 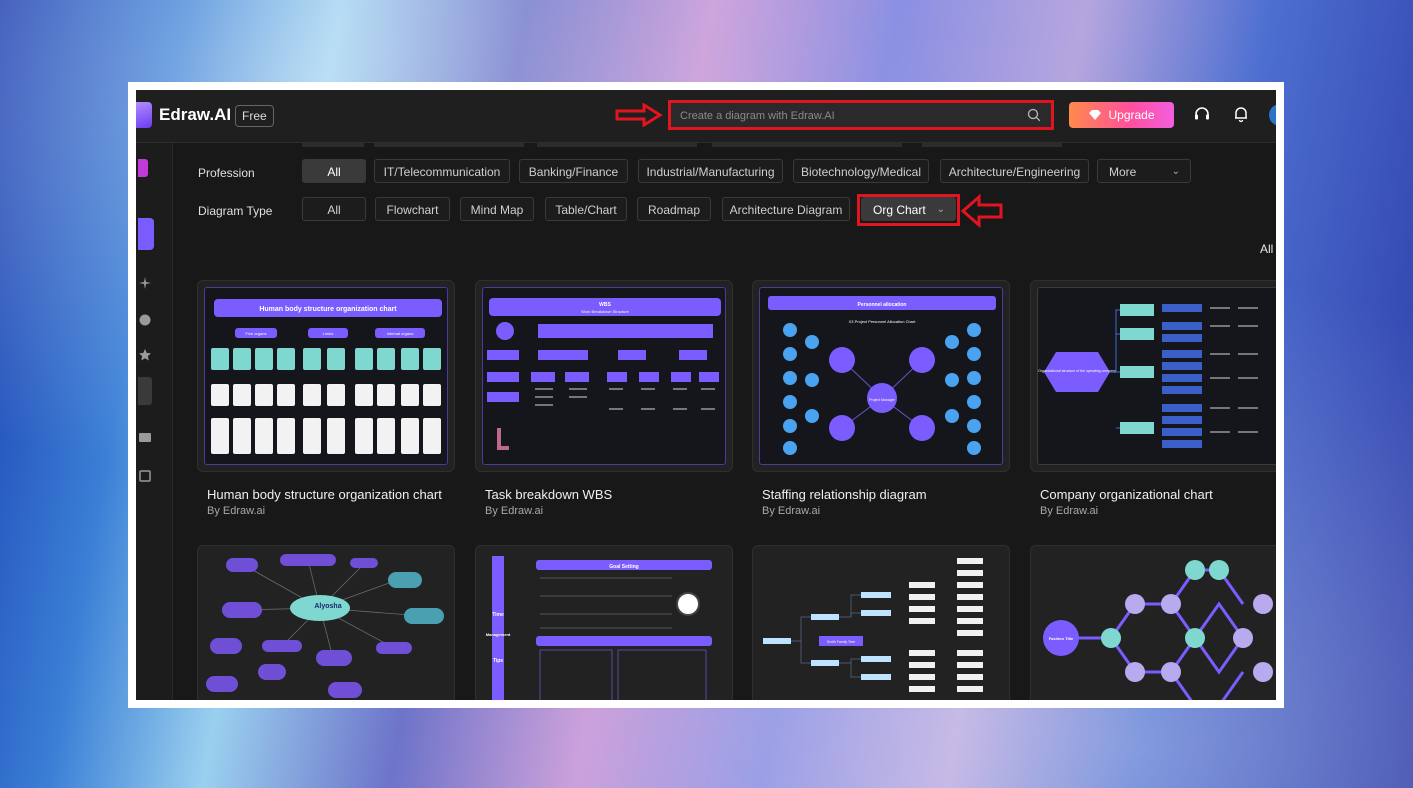 What do you see at coordinates (1131, 115) in the screenshot?
I see `upgrade-label: Upgrade` at bounding box center [1131, 115].